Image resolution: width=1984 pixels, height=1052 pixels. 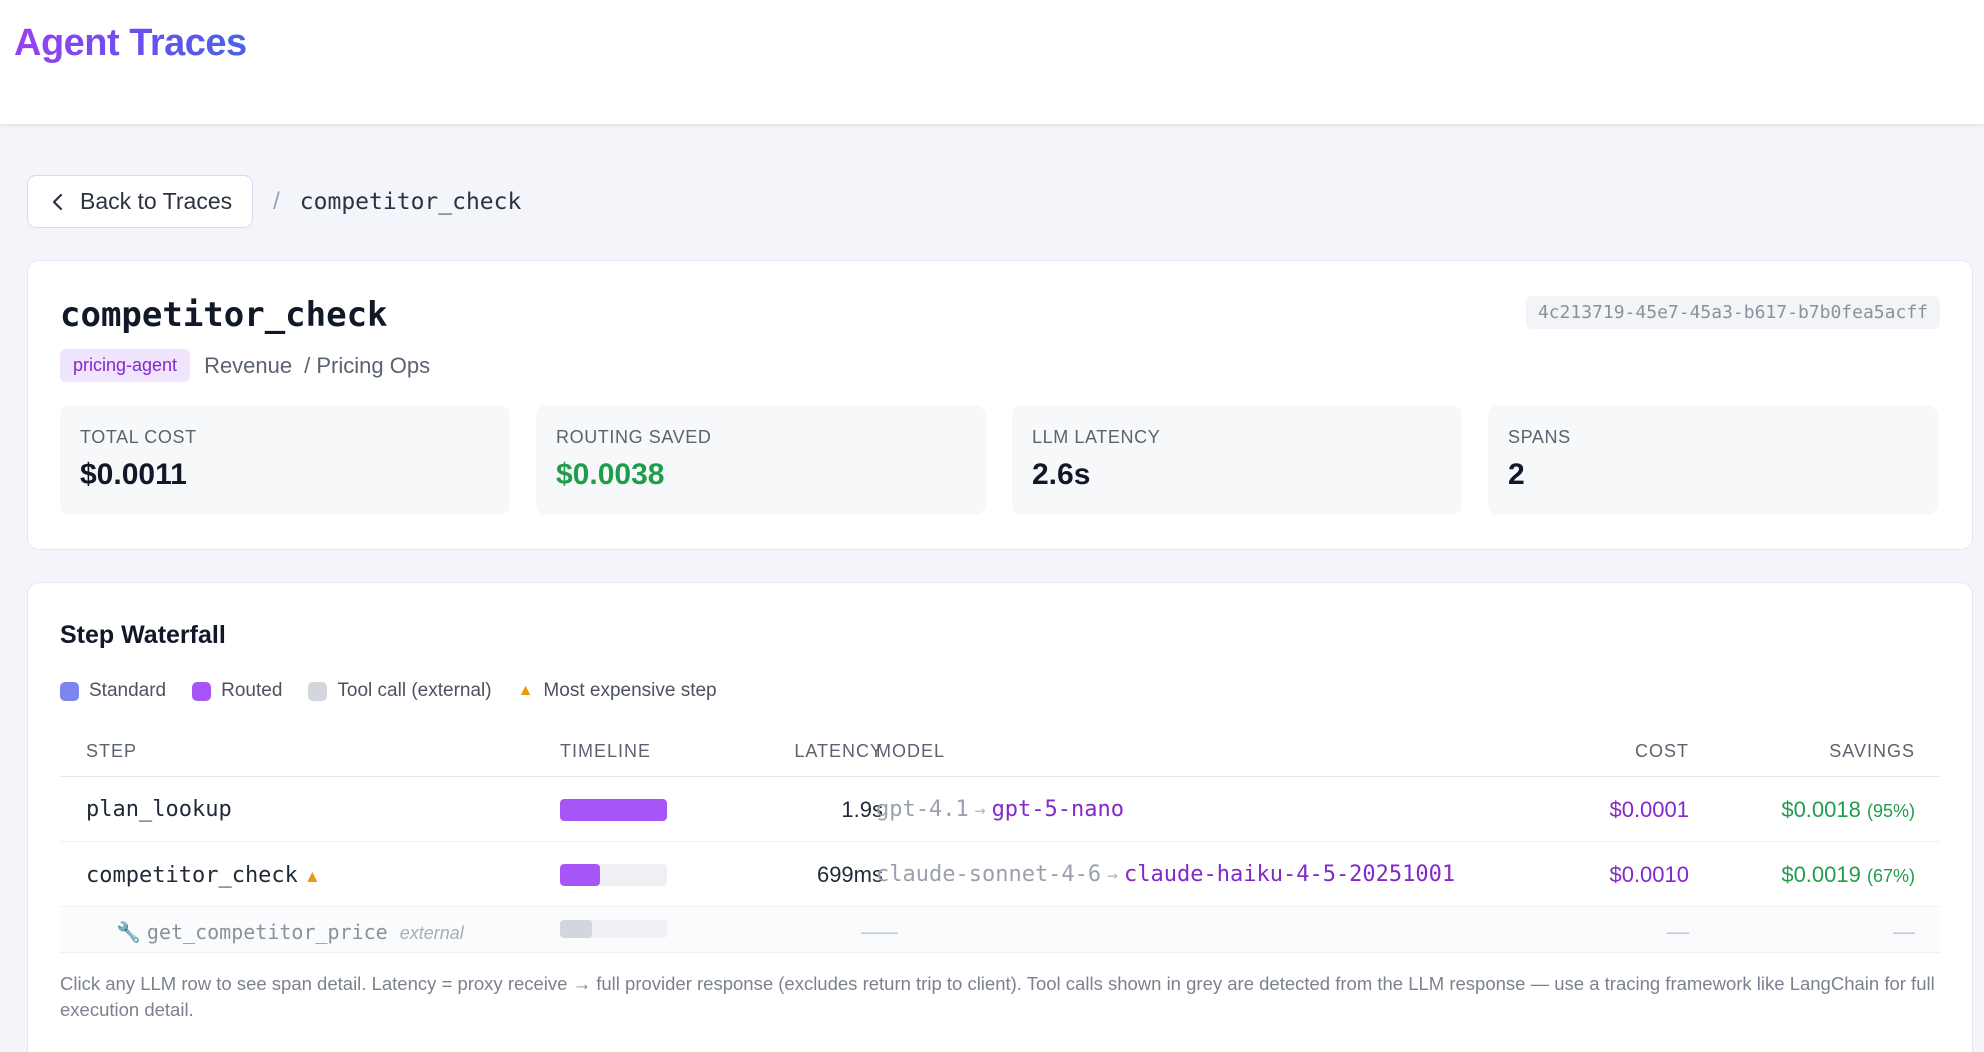 What do you see at coordinates (1516, 474) in the screenshot?
I see `stat-value: 2` at bounding box center [1516, 474].